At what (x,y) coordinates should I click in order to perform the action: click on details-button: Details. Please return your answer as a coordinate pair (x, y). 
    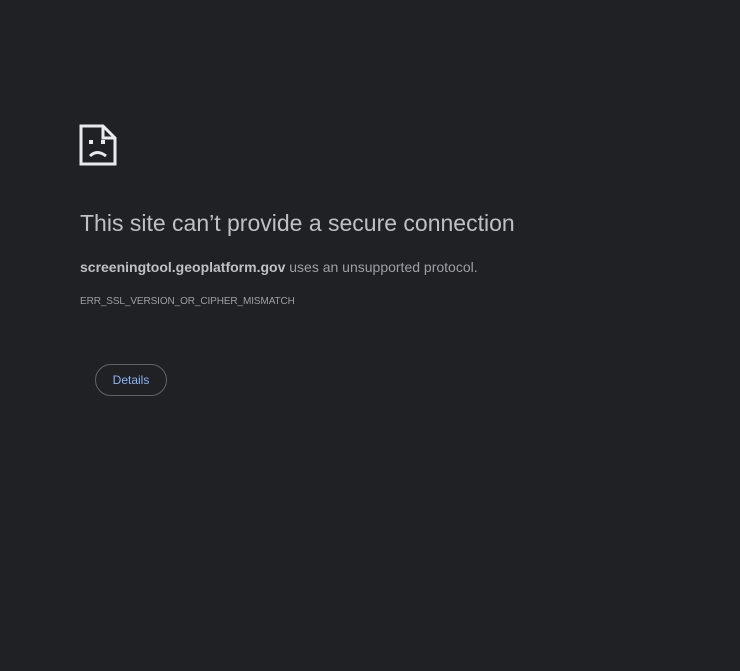
    Looking at the image, I should click on (131, 380).